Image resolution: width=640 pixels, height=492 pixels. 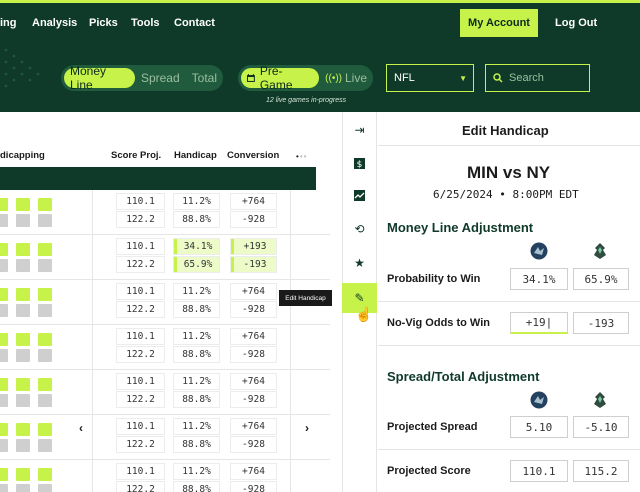 I want to click on score-input-min: 110.1, so click(x=539, y=471).